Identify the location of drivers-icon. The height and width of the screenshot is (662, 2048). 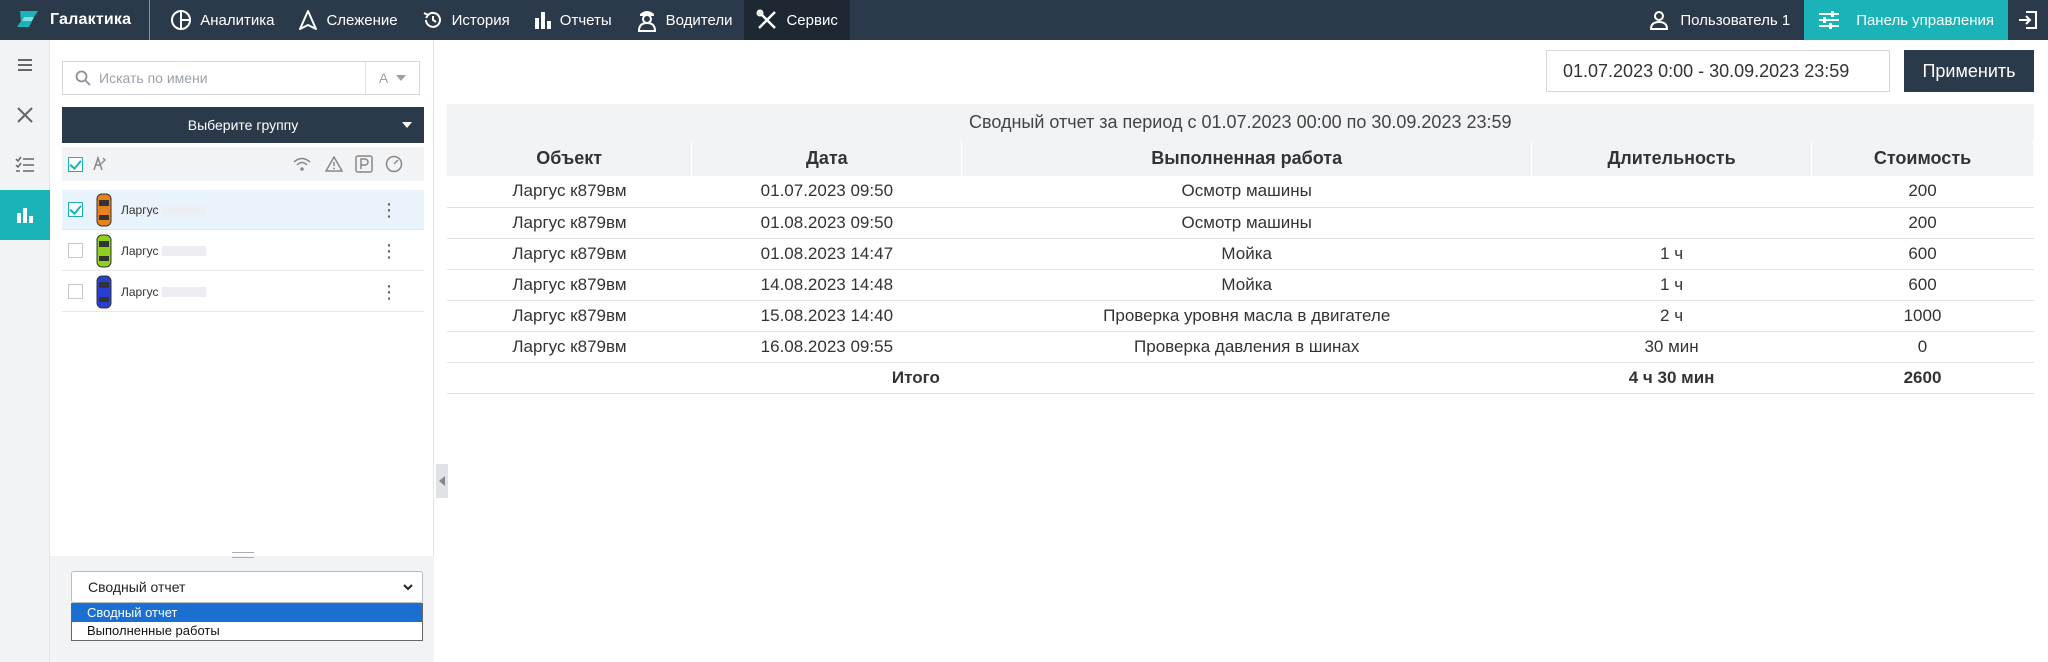
(646, 21).